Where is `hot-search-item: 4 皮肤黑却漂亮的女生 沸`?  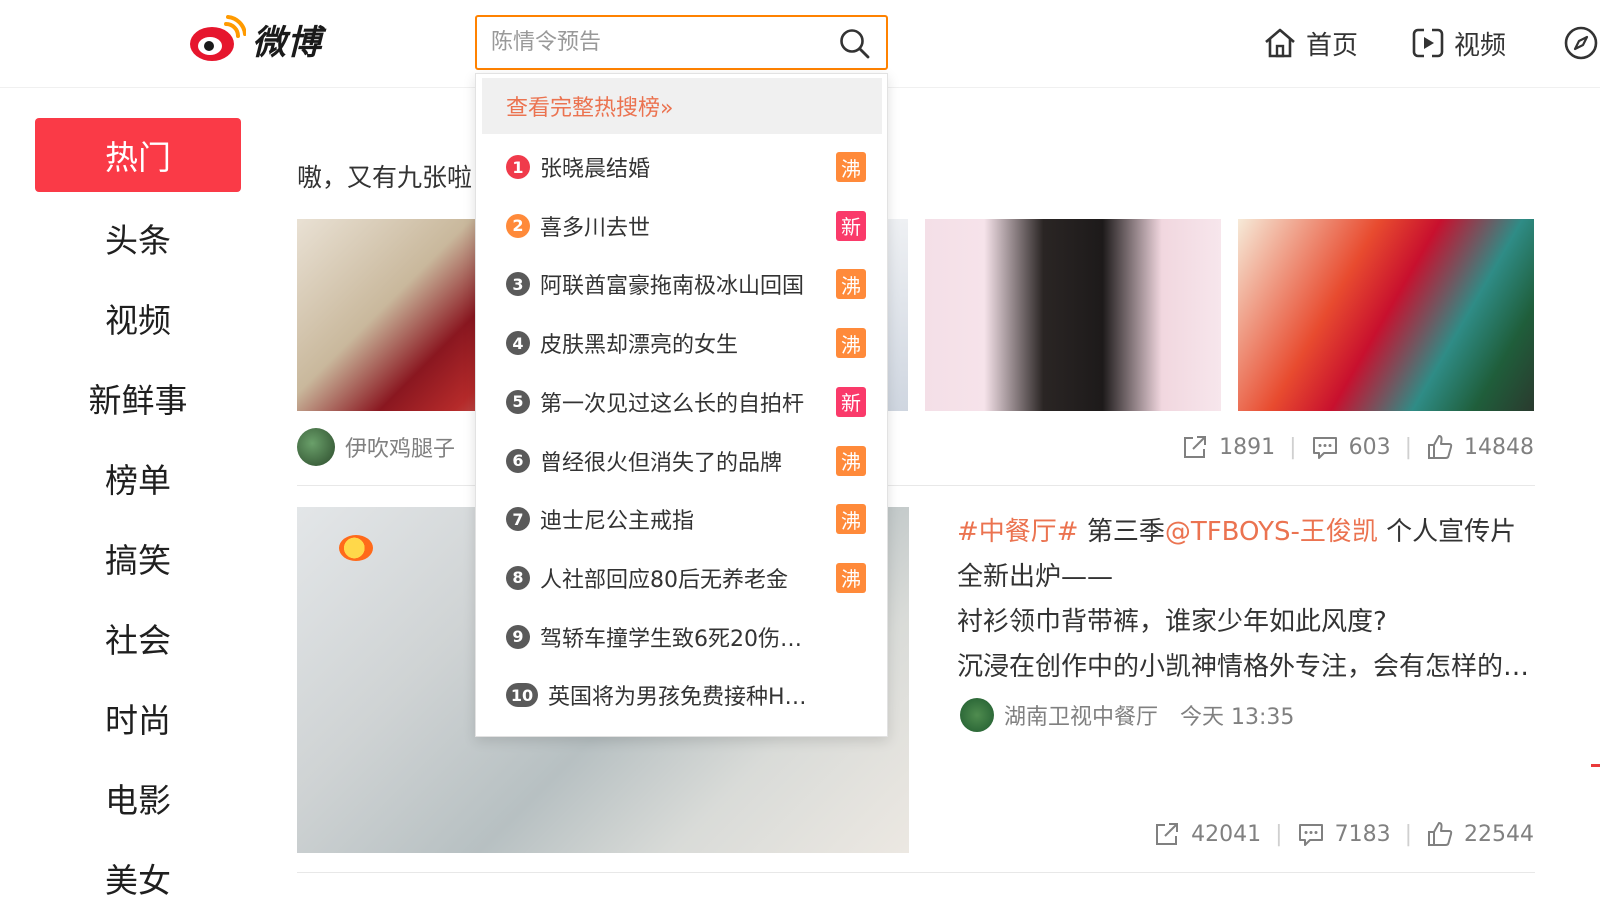
hot-search-item: 4 皮肤黑却漂亮的女生 沸 is located at coordinates (686, 343).